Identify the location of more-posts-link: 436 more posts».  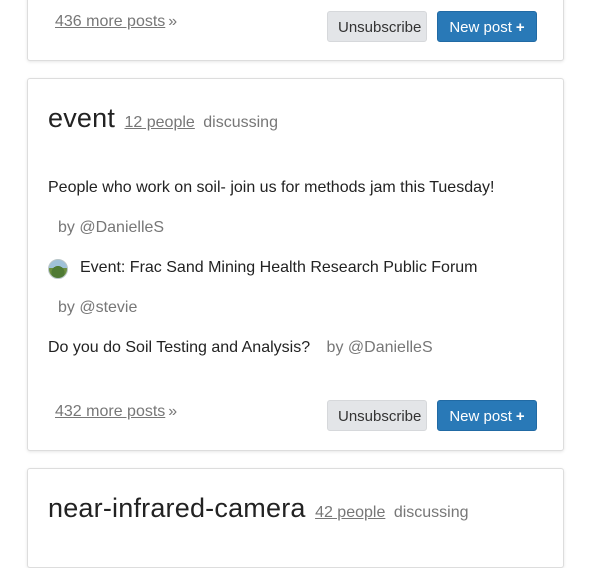
(116, 22).